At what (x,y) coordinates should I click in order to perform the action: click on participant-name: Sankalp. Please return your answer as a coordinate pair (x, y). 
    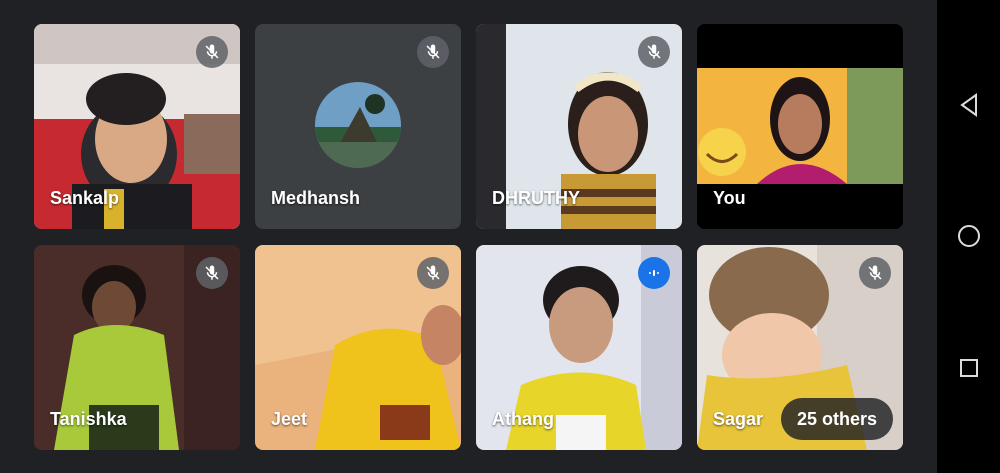
    Looking at the image, I should click on (85, 198).